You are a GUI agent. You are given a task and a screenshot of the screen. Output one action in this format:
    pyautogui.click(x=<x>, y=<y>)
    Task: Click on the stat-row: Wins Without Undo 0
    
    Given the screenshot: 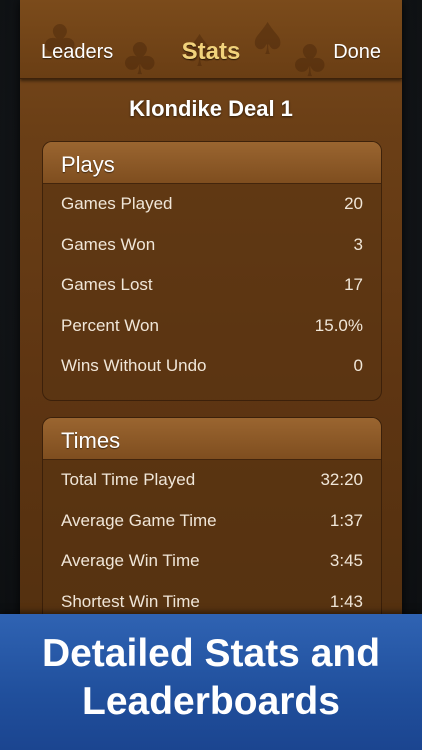 What is the action you would take?
    pyautogui.click(x=212, y=366)
    